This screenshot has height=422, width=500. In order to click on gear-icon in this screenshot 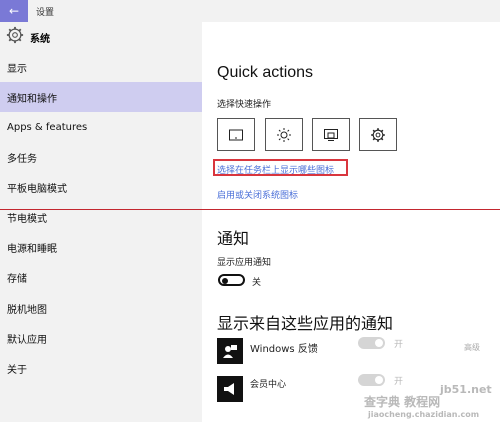, I will do `click(15, 35)`.